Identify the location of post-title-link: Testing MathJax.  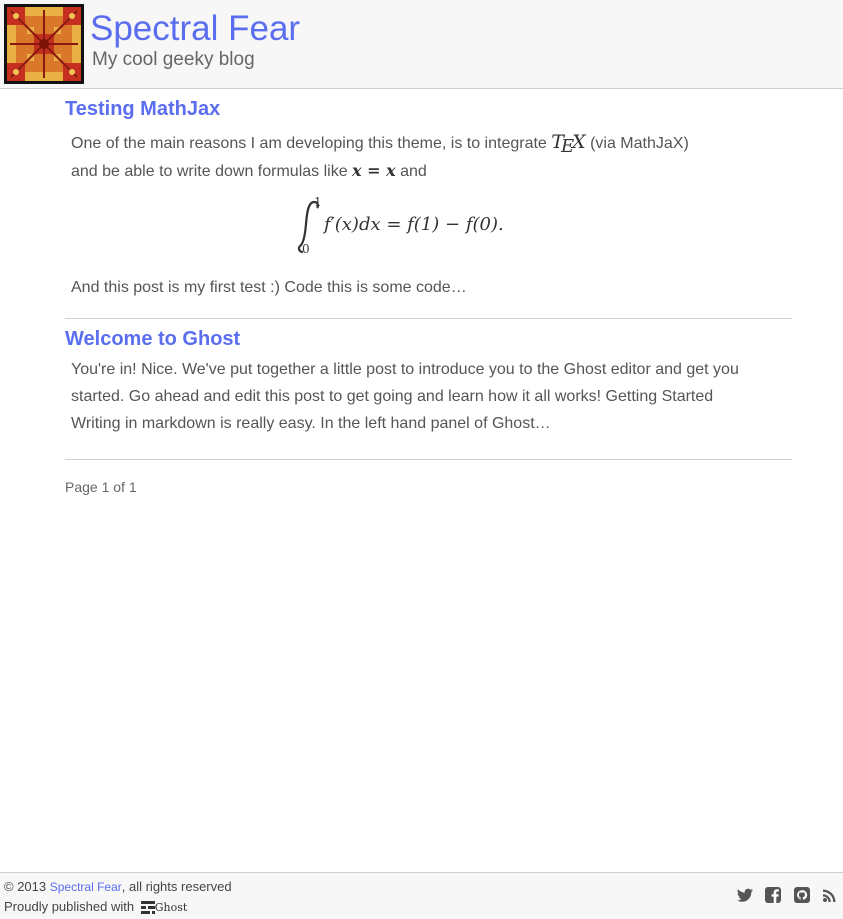
(142, 109).